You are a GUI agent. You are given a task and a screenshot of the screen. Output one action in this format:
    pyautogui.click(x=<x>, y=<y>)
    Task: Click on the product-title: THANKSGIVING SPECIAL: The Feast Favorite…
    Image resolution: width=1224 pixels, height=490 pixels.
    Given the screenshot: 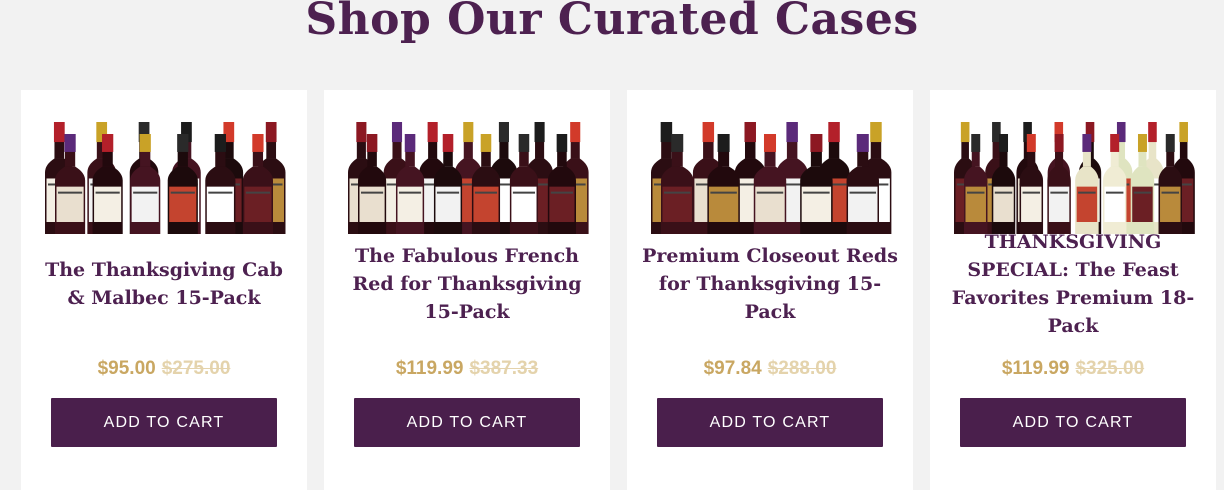 What is the action you would take?
    pyautogui.click(x=1073, y=284)
    